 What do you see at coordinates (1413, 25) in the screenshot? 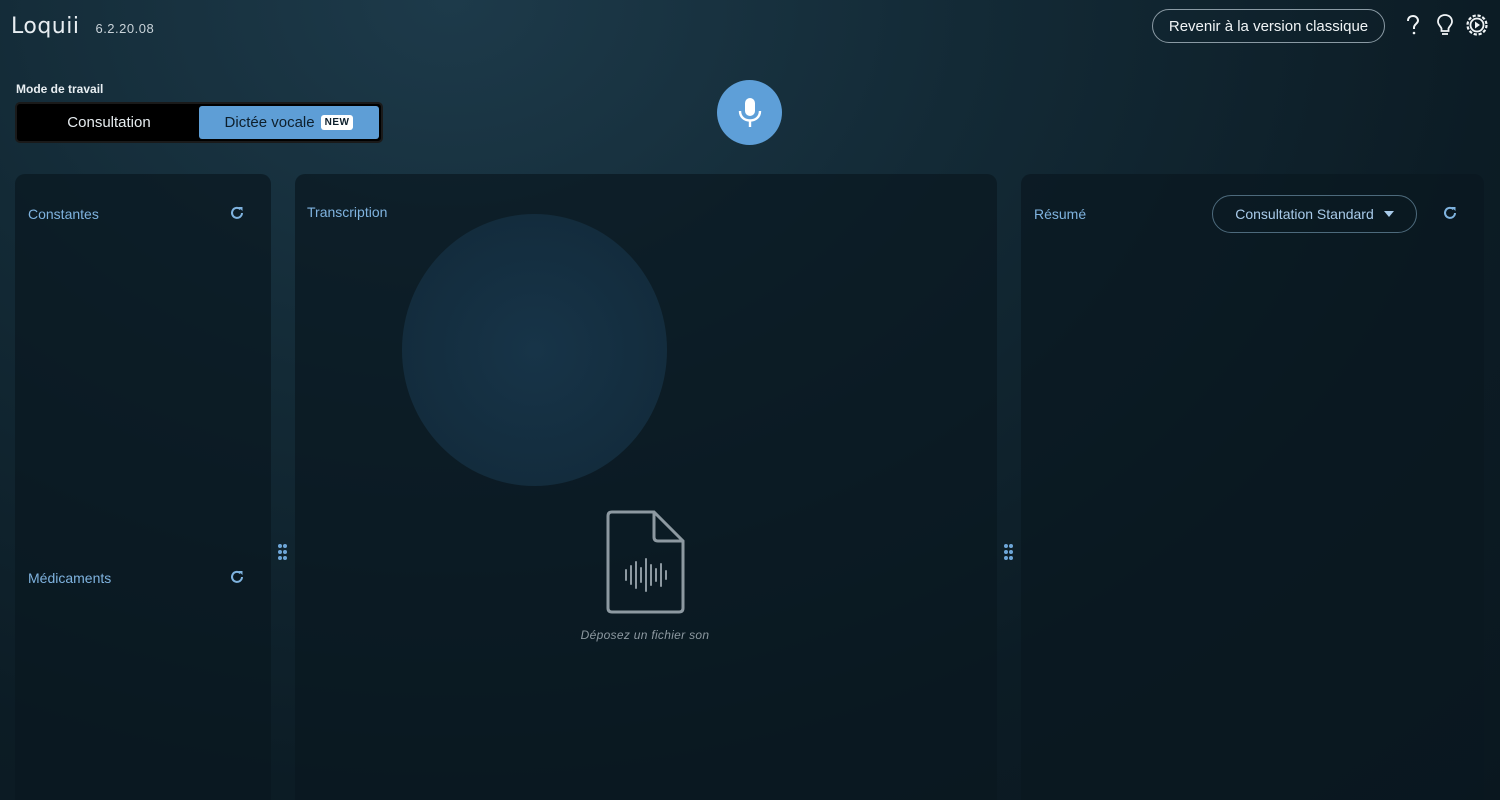
I see `help-icon` at bounding box center [1413, 25].